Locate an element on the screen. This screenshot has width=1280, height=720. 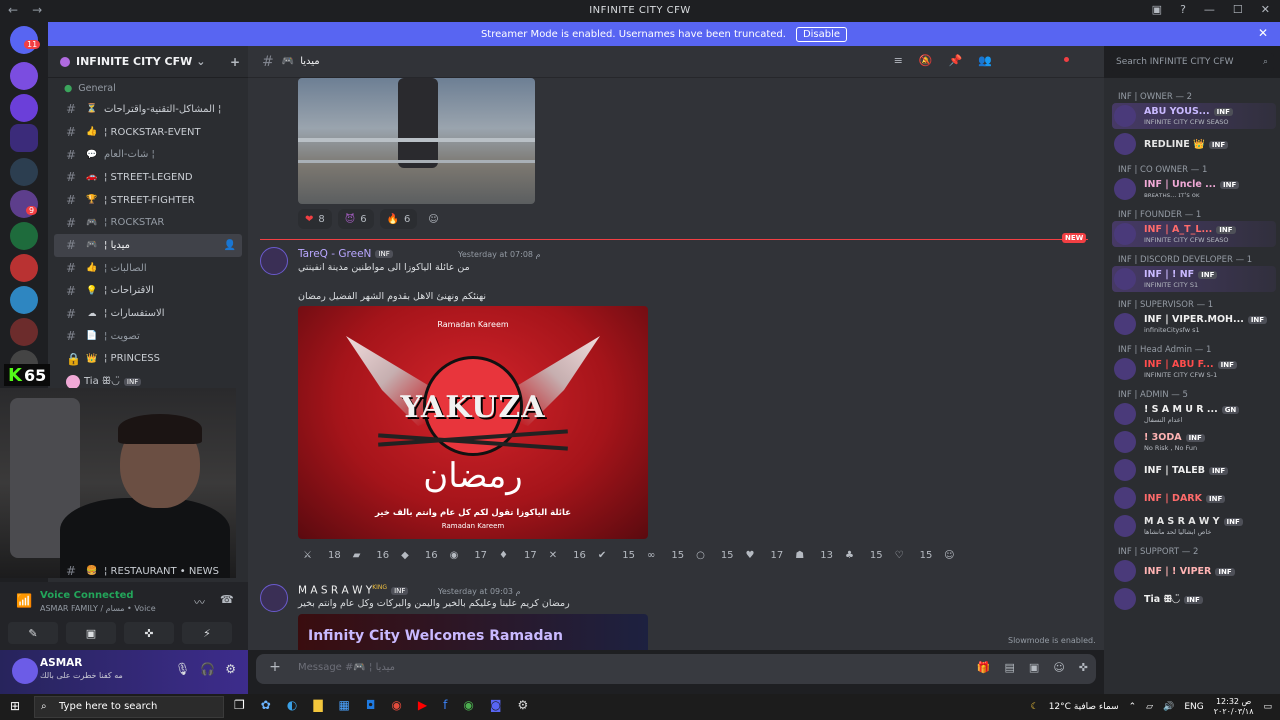
weather-text: 12°C سماء صافية is located at coordinates (1084, 707).